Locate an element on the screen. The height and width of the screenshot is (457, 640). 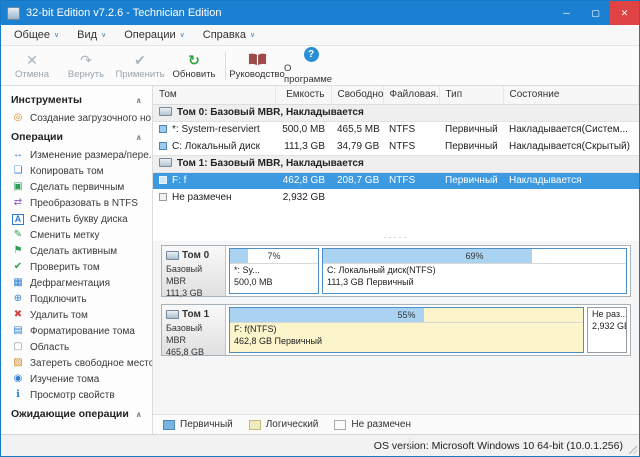
guide-button: Руководство is located at coordinates (257, 66).